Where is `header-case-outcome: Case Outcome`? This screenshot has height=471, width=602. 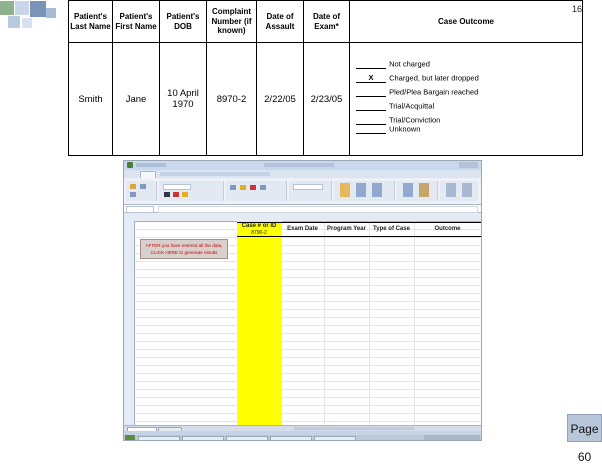
header-case-outcome: Case Outcome is located at coordinates (466, 21).